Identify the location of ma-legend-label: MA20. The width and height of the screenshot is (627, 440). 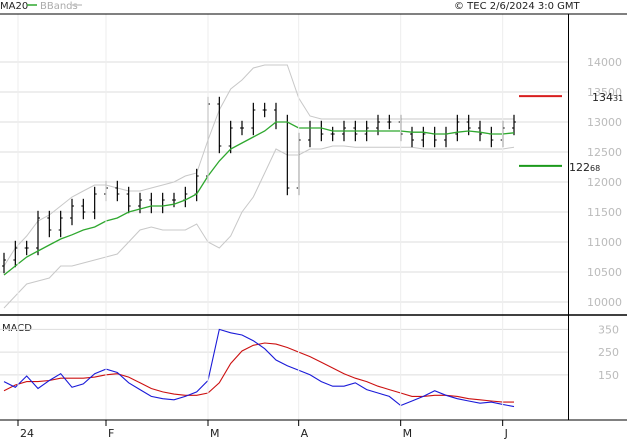
(14, 6).